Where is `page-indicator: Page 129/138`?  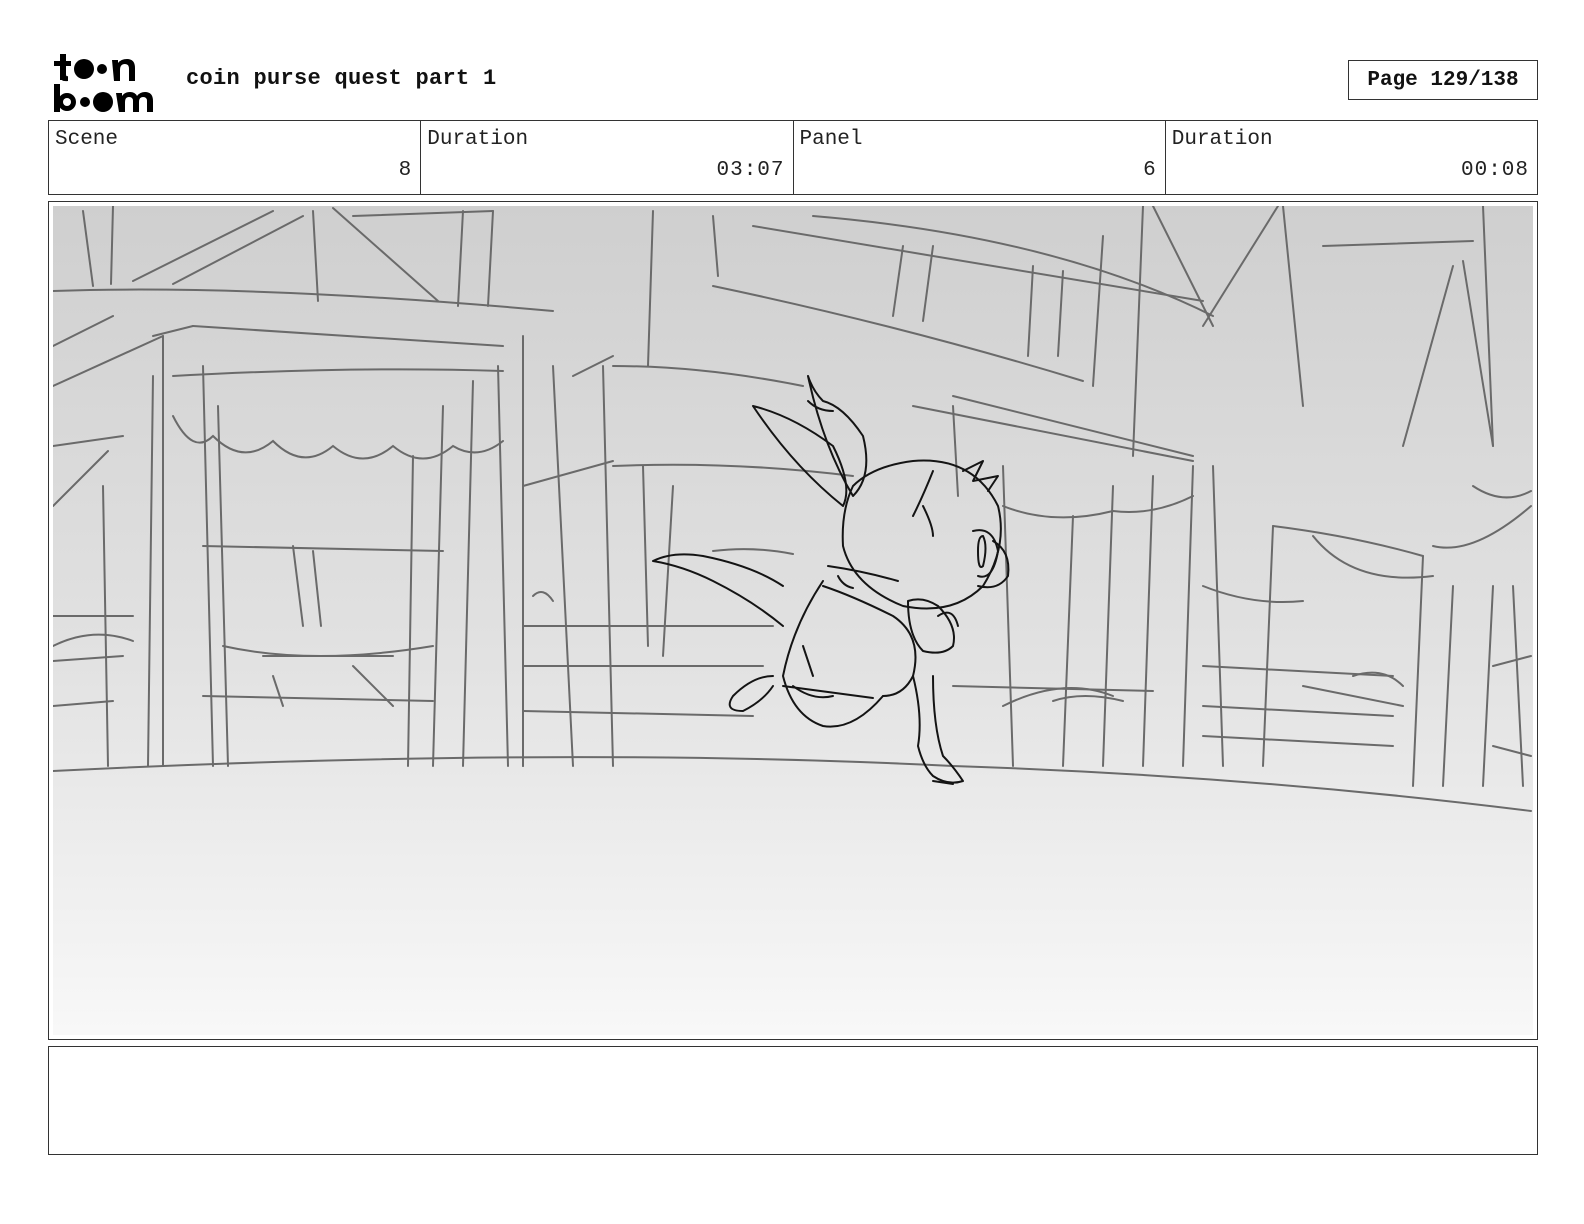
page-indicator: Page 129/138 is located at coordinates (1443, 80).